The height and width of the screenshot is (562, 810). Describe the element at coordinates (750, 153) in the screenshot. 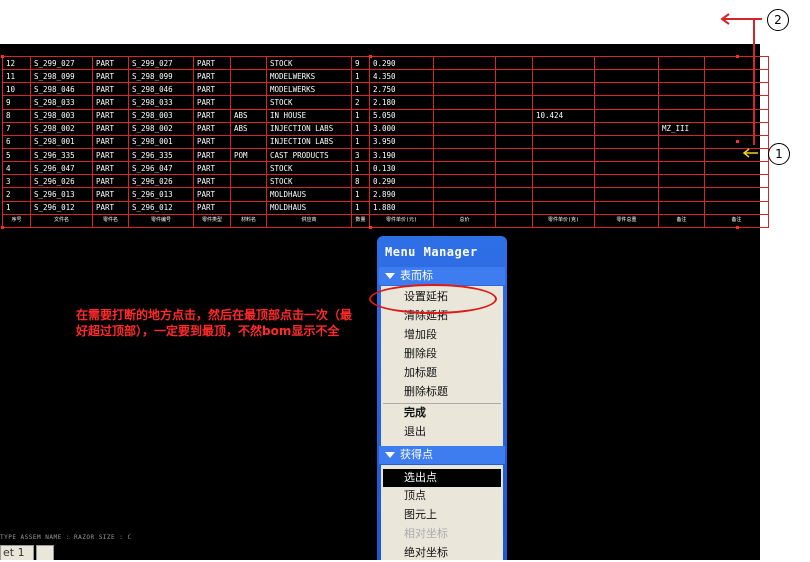

I see `yellow-arrow-icon` at that location.